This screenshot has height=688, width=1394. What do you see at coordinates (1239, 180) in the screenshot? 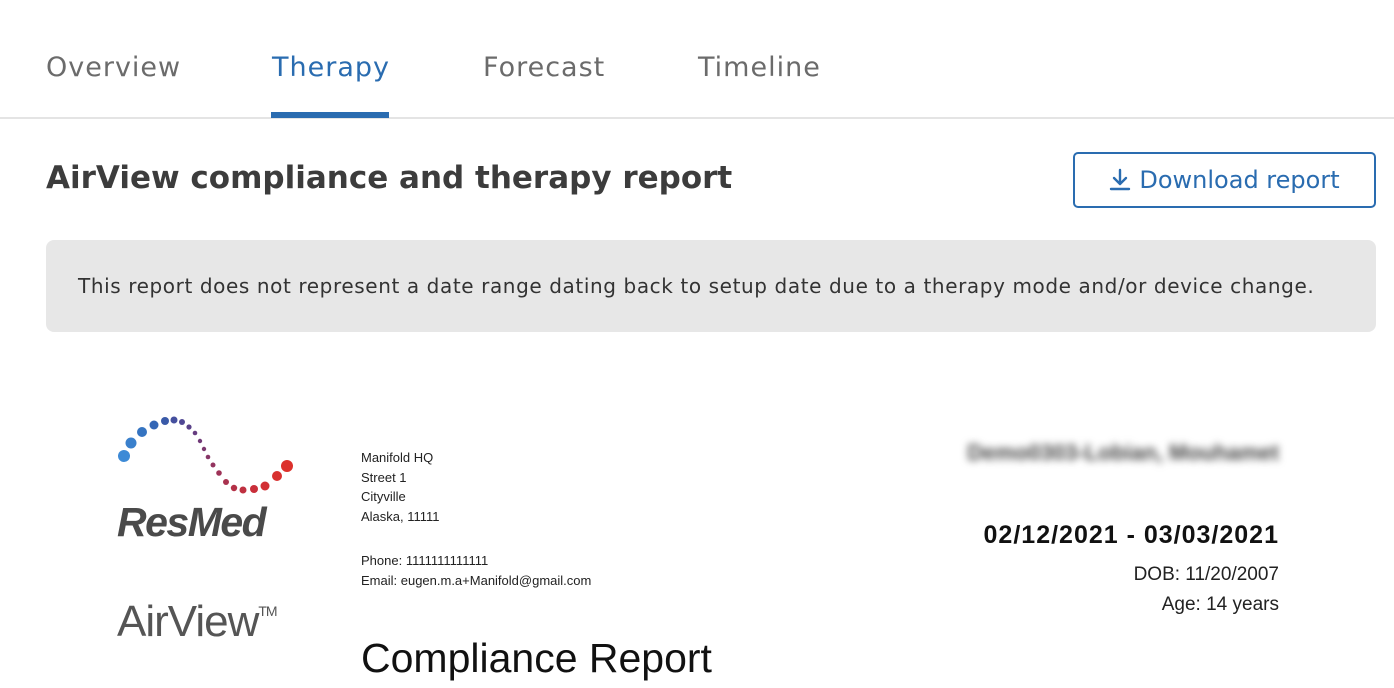
I see `download-report-label: Download report` at bounding box center [1239, 180].